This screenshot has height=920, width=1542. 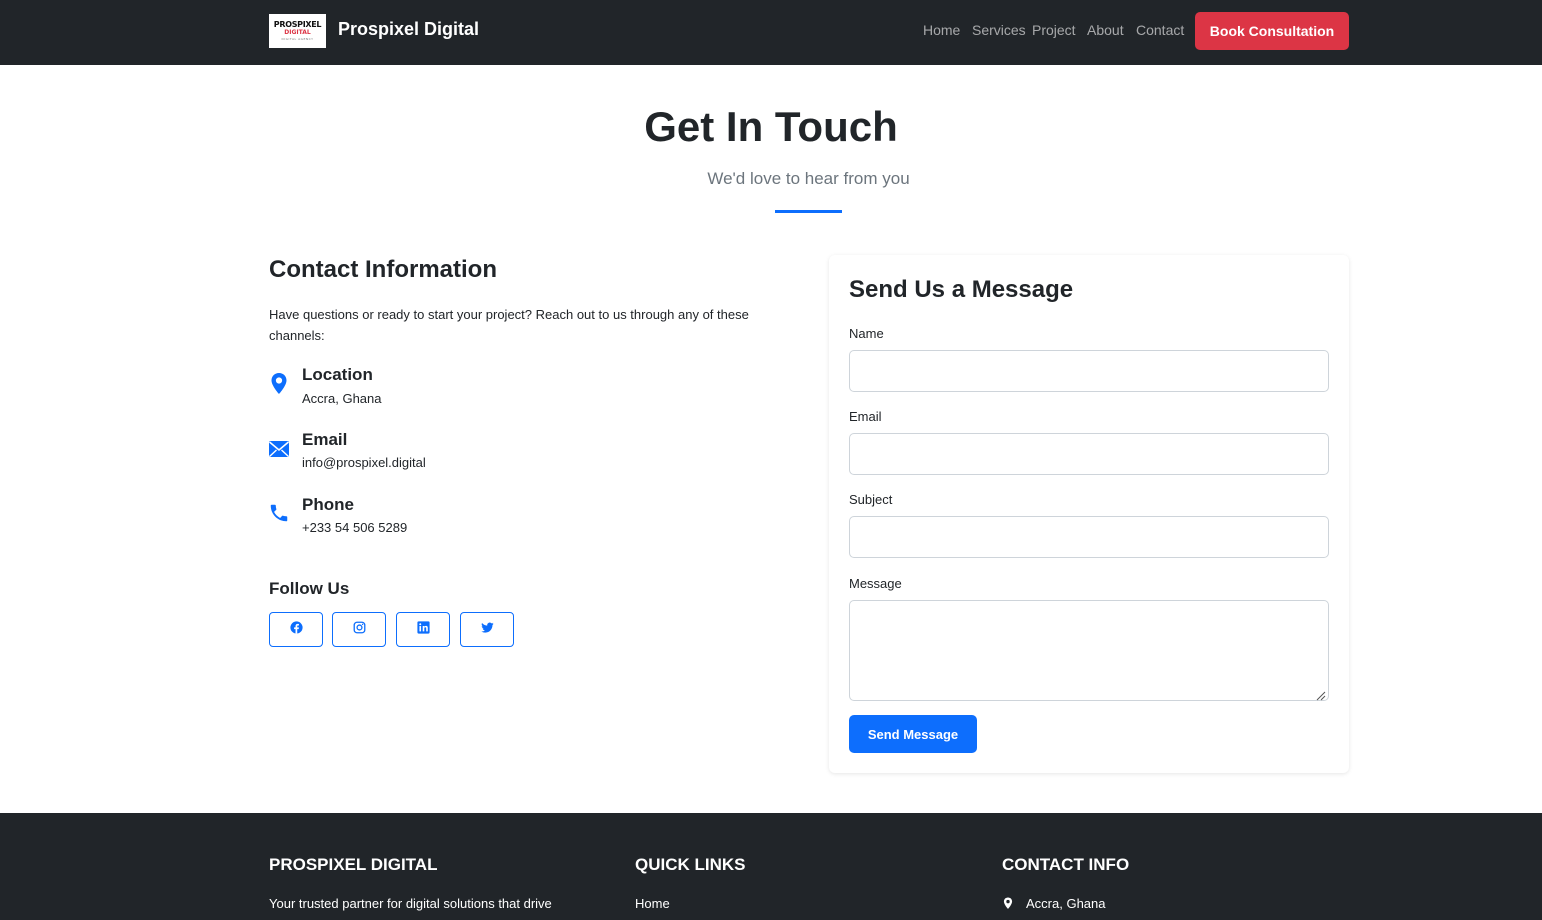 What do you see at coordinates (865, 416) in the screenshot?
I see `email-label: Email` at bounding box center [865, 416].